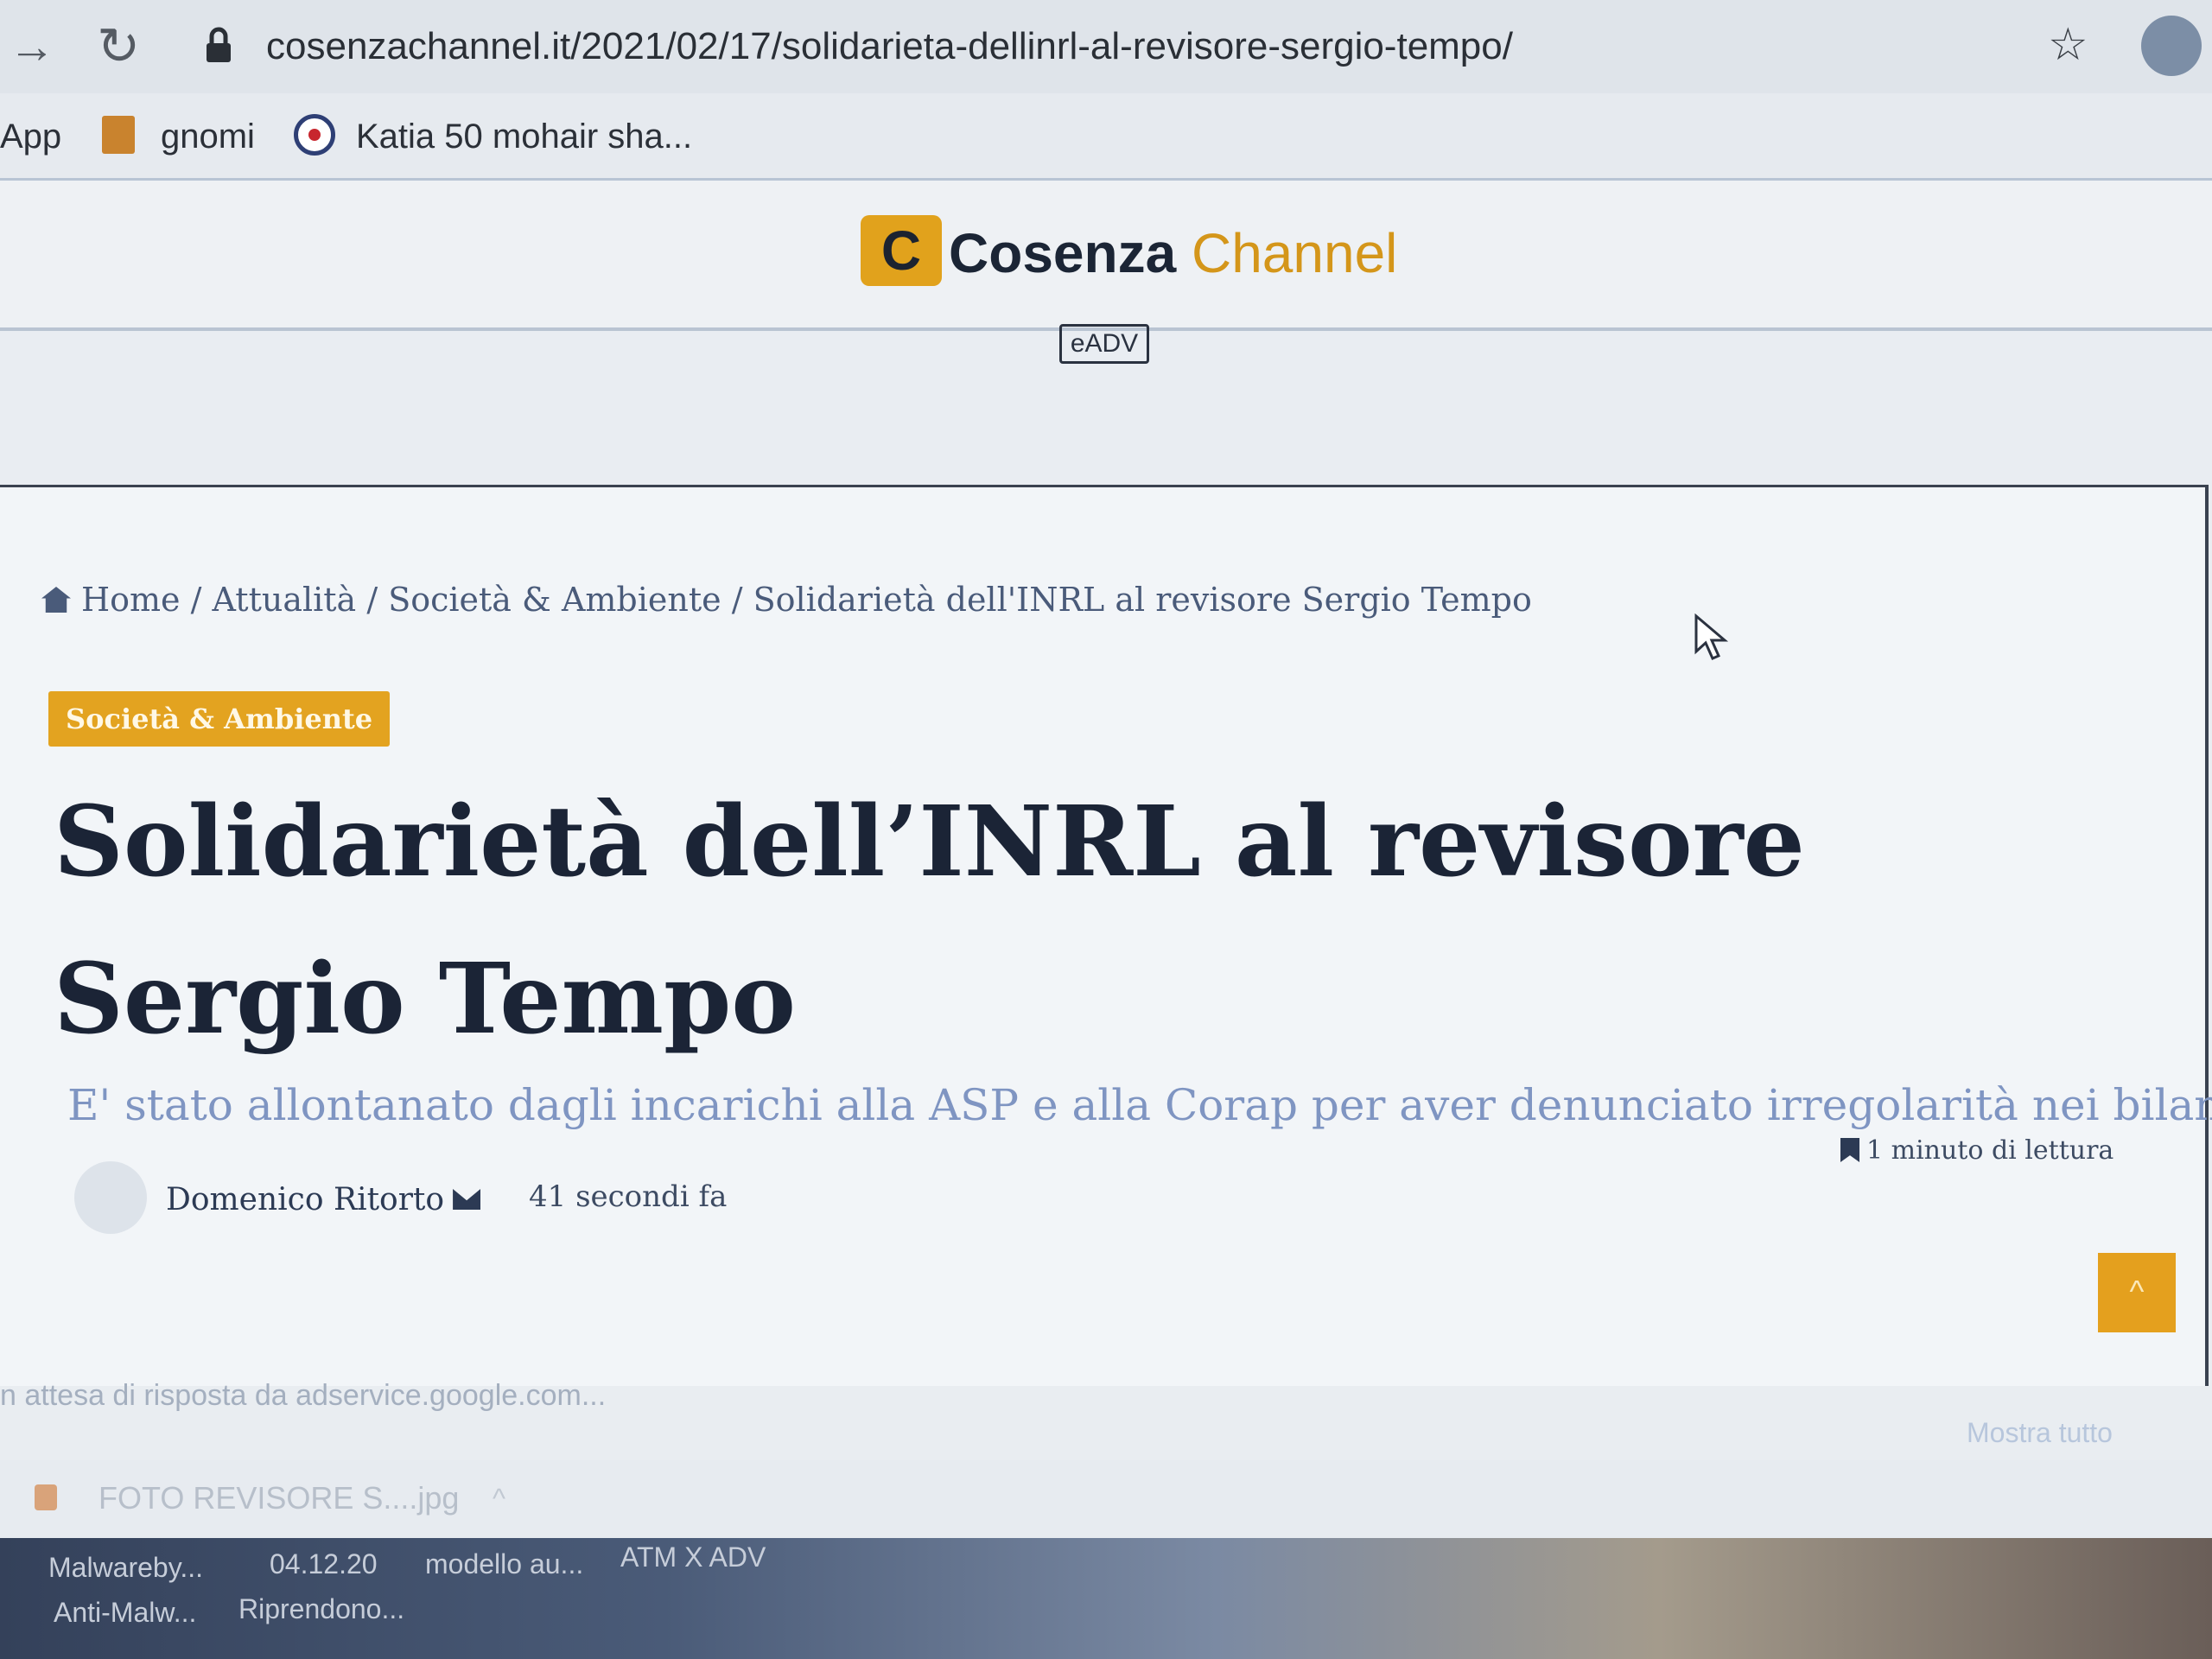  Describe the element at coordinates (554, 600) in the screenshot. I see `breadcrumb-societa: Società & Ambiente` at that location.